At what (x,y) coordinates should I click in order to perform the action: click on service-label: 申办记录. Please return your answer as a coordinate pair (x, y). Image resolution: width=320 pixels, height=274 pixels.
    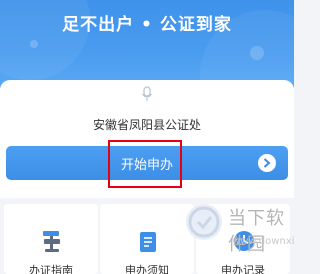
    Looking at the image, I should click on (243, 269).